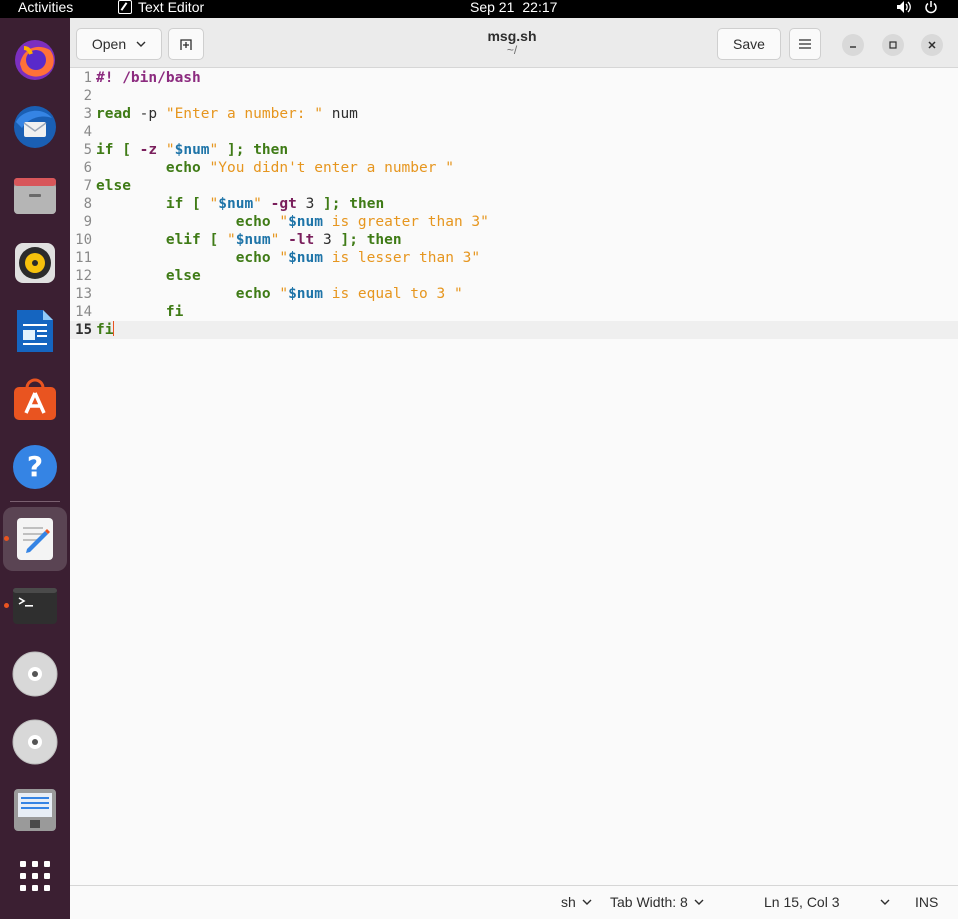 The width and height of the screenshot is (958, 919). I want to click on new-tab-button, so click(186, 44).